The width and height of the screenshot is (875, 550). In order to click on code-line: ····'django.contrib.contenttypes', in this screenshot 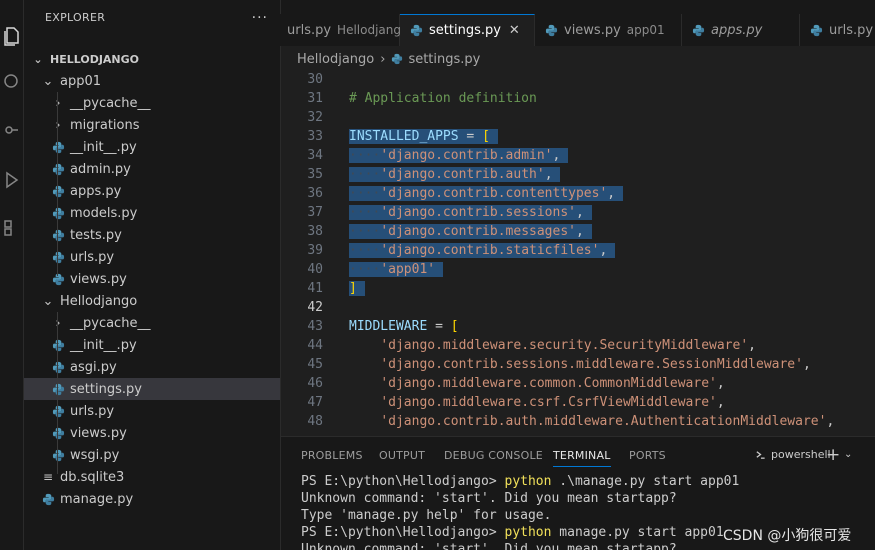, I will do `click(486, 193)`.